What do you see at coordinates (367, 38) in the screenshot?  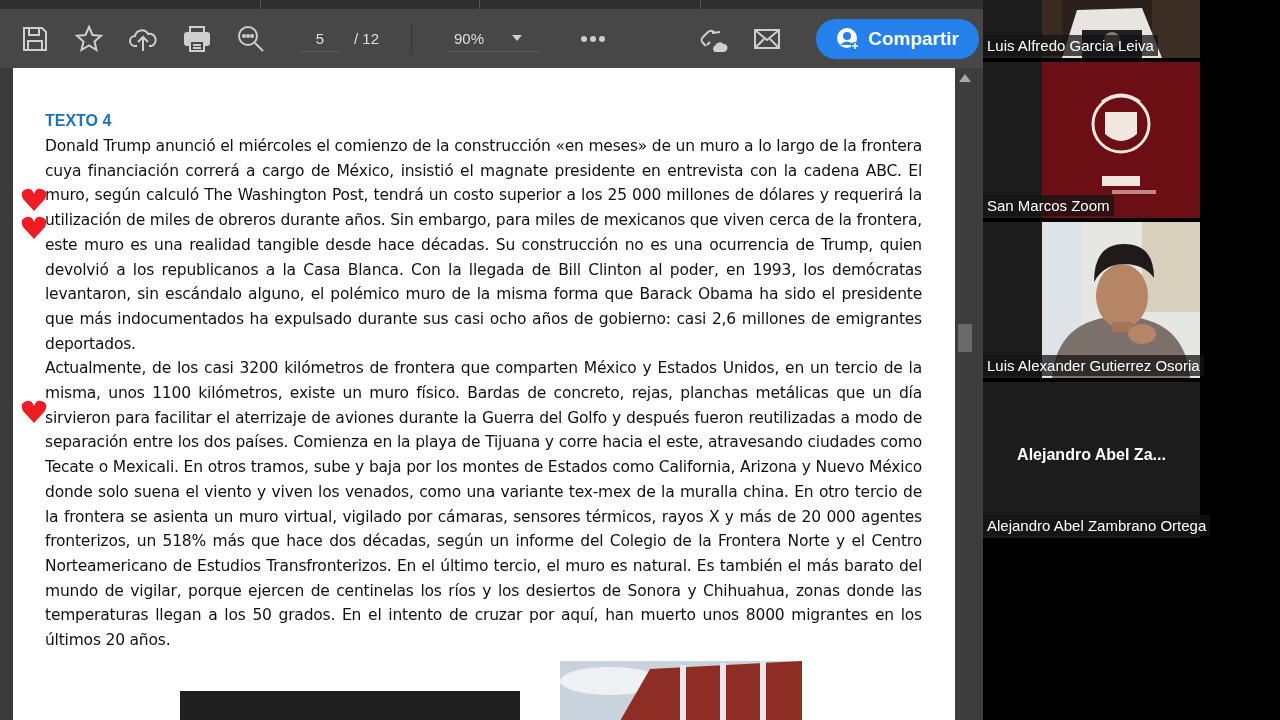 I see `page-total: / 12` at bounding box center [367, 38].